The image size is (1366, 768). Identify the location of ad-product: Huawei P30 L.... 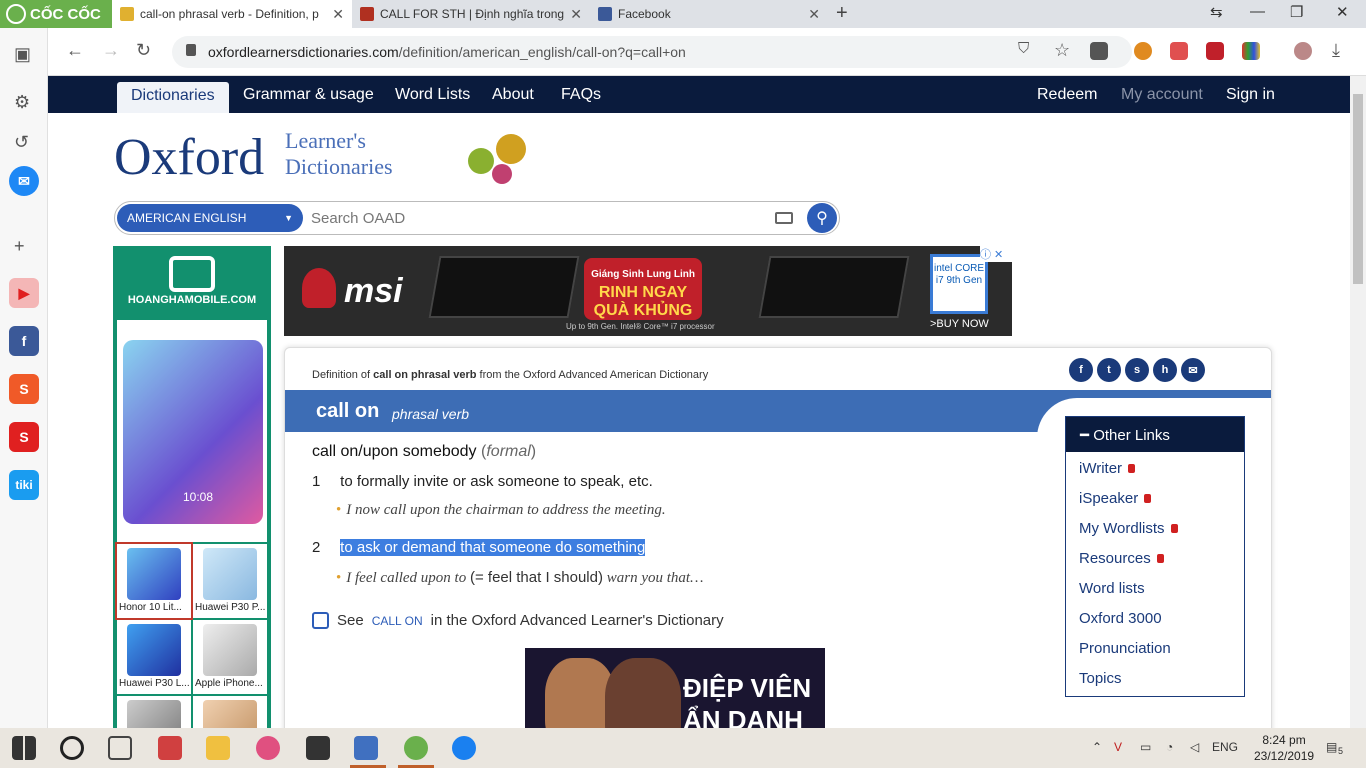
(154, 657).